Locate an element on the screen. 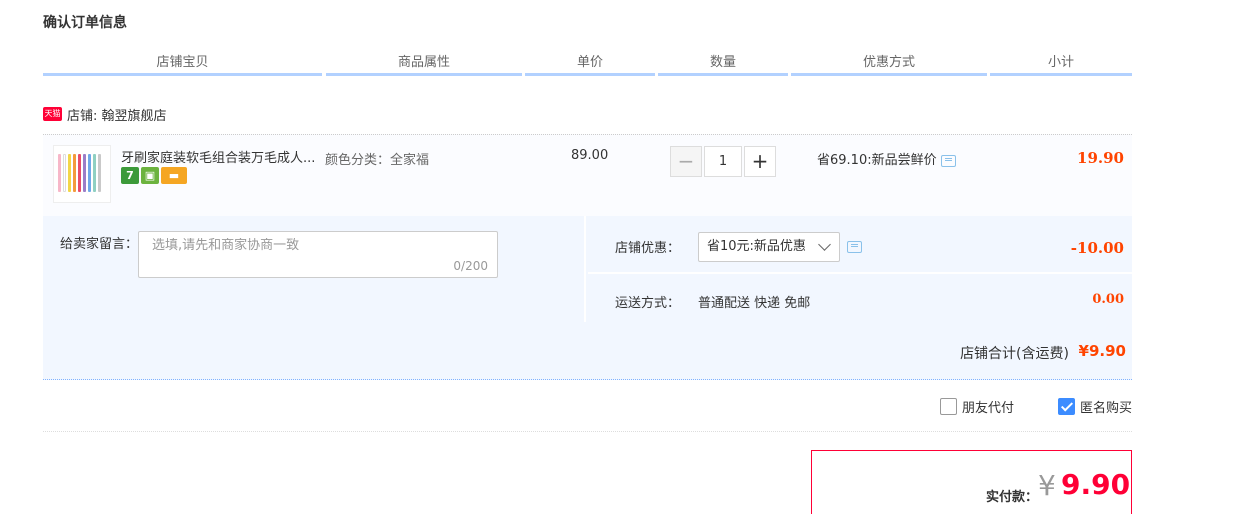  coupon-selected: 省10元:新品优惠 is located at coordinates (756, 246).